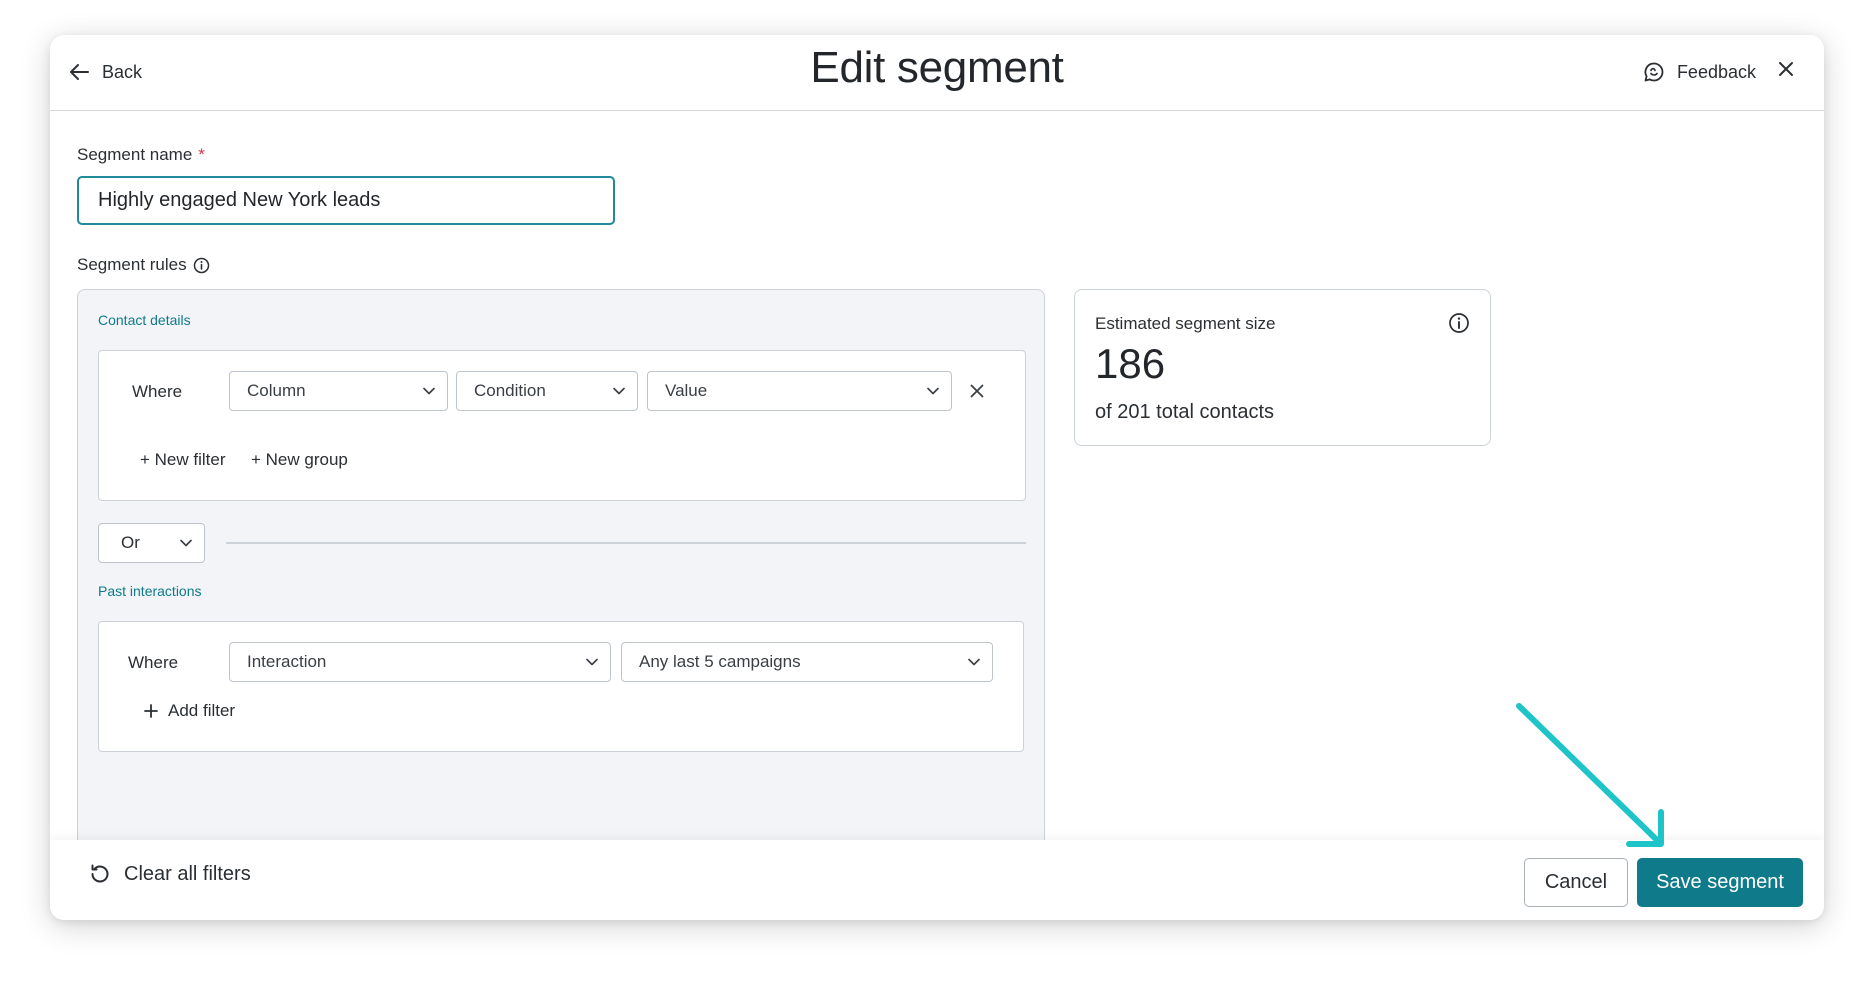 The image size is (1873, 984). What do you see at coordinates (151, 543) in the screenshot?
I see `group-operator-select: Or` at bounding box center [151, 543].